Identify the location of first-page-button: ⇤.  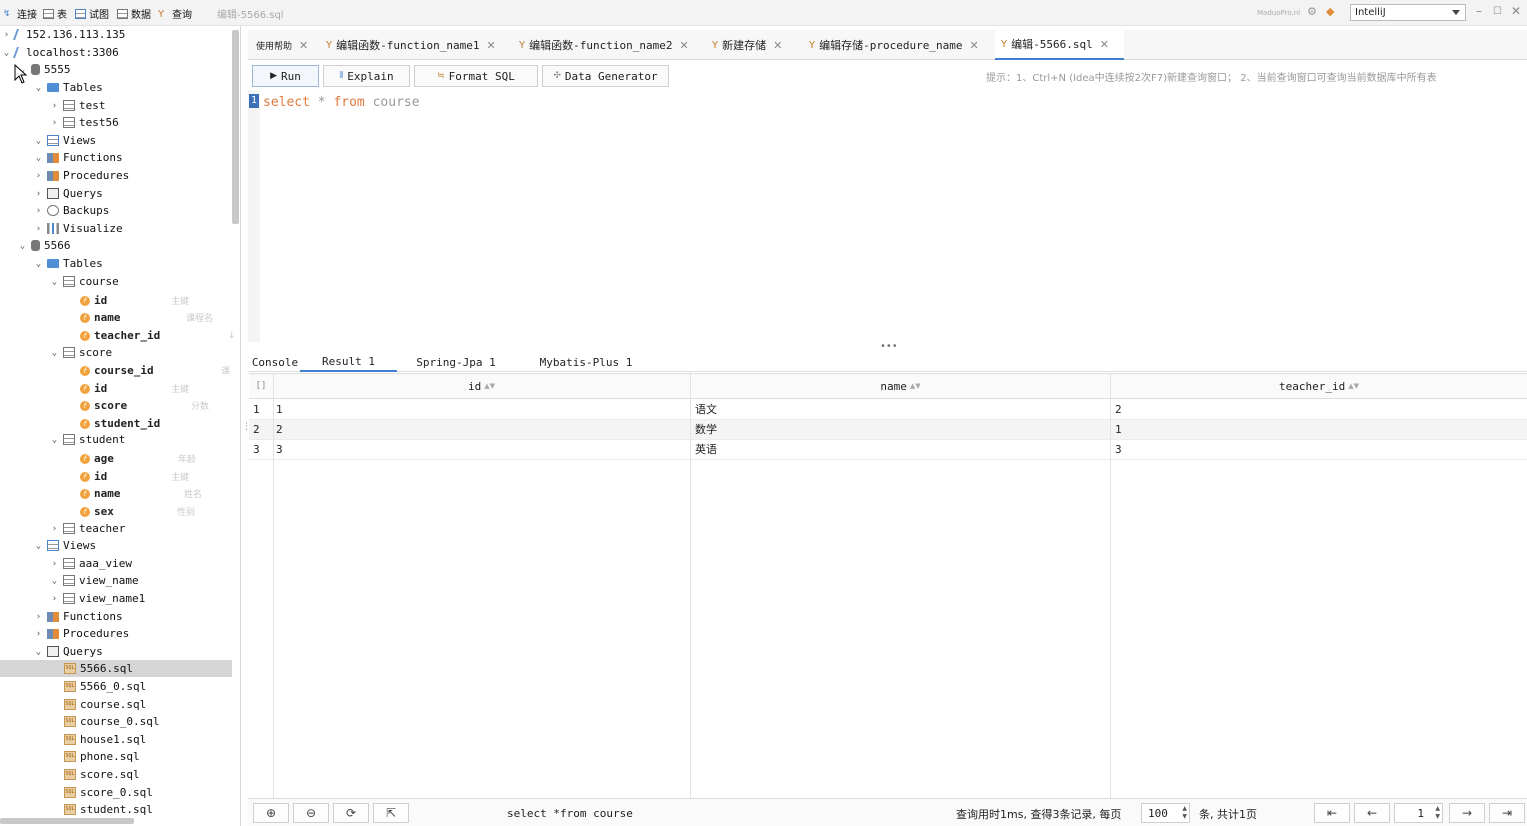
(1332, 813).